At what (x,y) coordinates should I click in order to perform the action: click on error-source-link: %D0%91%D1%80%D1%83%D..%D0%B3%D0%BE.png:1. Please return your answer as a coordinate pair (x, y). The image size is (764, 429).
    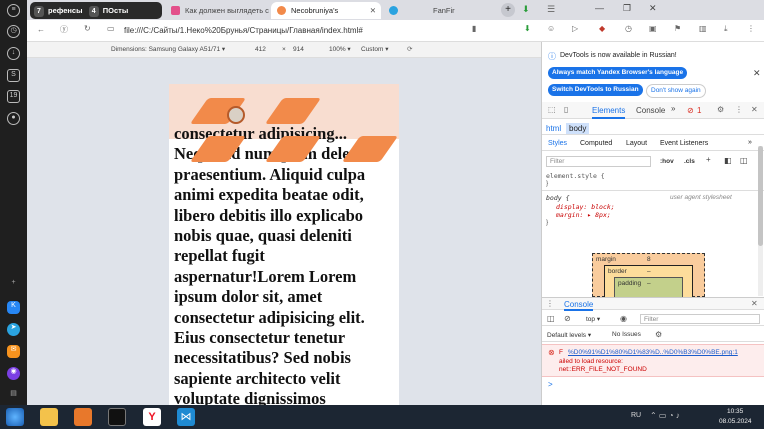
    Looking at the image, I should click on (653, 352).